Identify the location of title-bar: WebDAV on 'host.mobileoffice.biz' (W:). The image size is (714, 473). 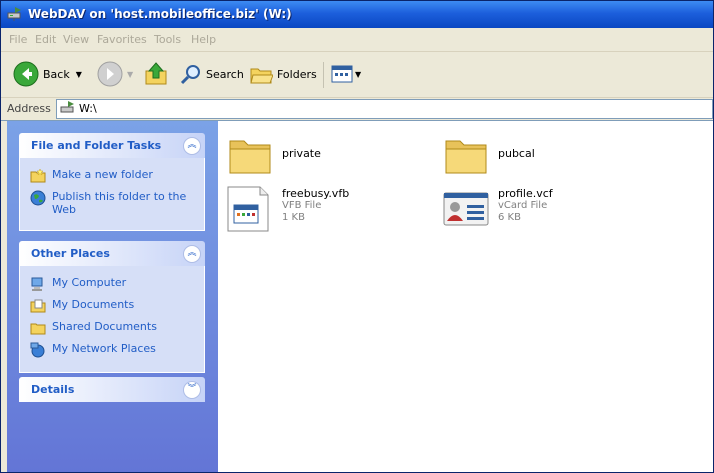
(357, 14).